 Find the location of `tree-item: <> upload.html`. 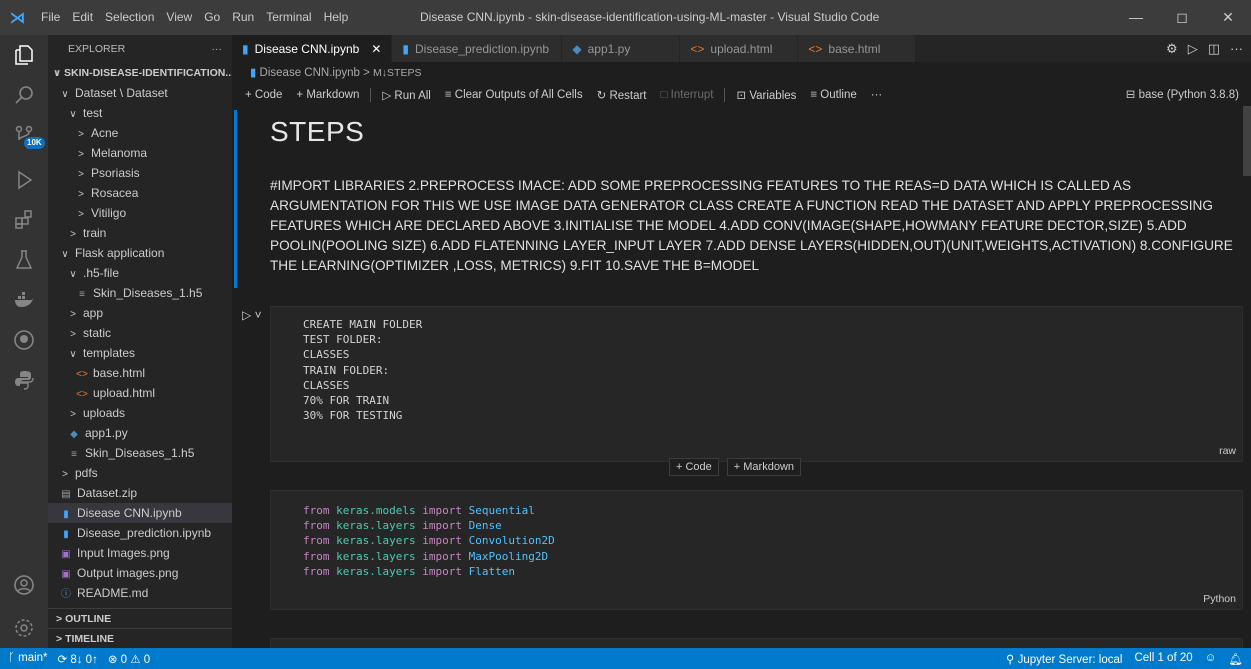

tree-item: <> upload.html is located at coordinates (140, 393).